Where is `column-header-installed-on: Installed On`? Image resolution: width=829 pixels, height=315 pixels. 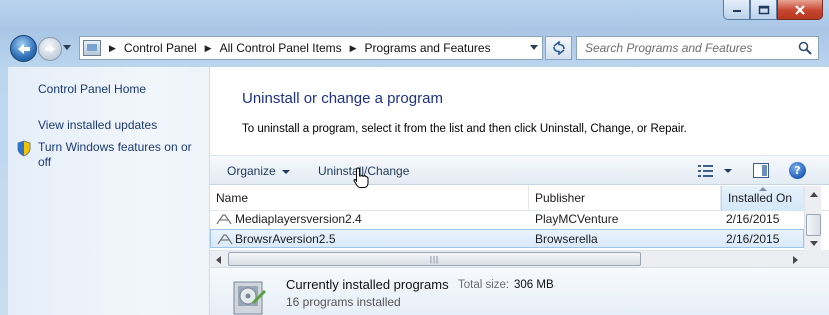 column-header-installed-on: Installed On is located at coordinates (762, 198).